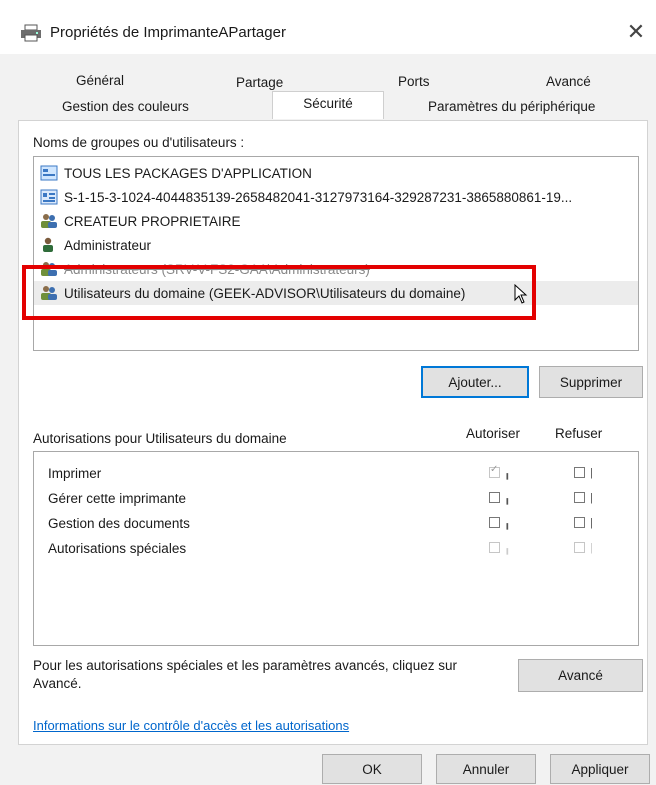  Describe the element at coordinates (320, 523) in the screenshot. I see `permission-row: Gestion des documents ╻ |` at that location.